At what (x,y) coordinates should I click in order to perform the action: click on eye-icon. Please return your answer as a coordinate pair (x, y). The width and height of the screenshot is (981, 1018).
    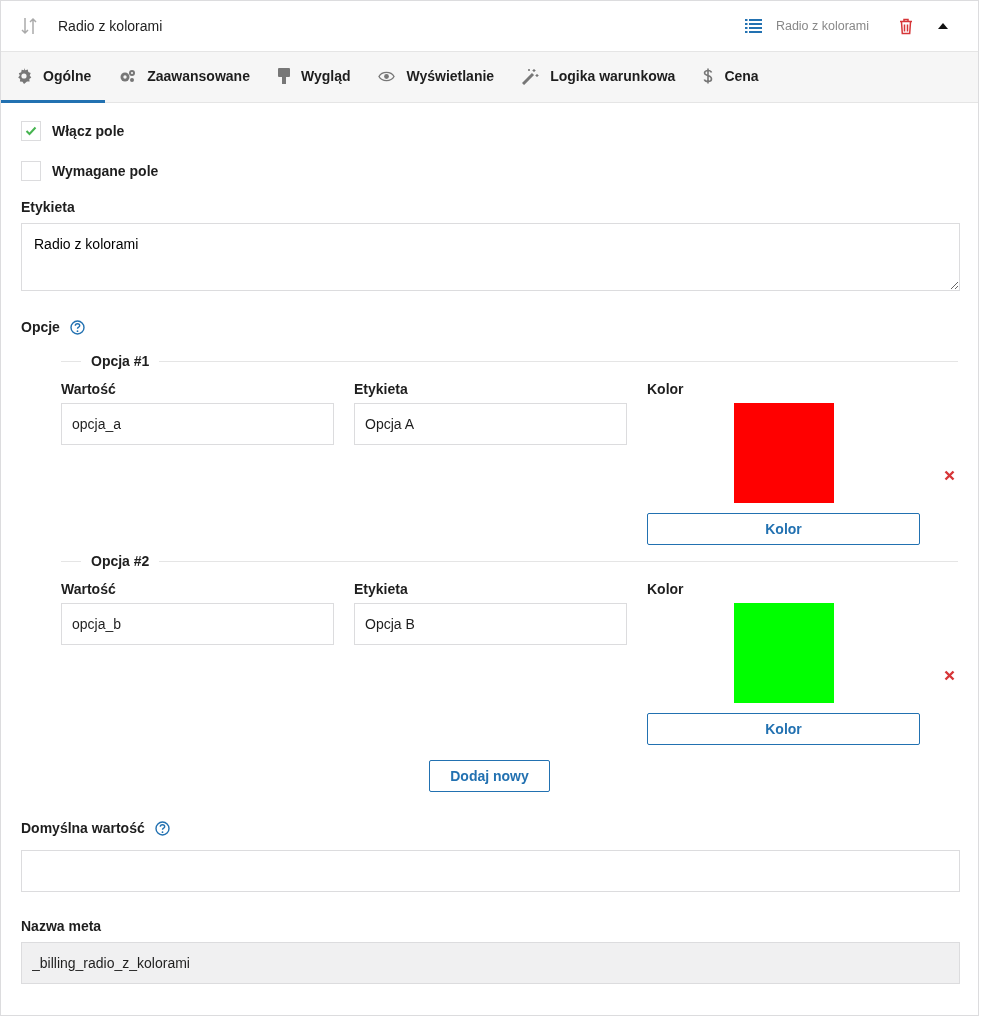
    Looking at the image, I should click on (387, 76).